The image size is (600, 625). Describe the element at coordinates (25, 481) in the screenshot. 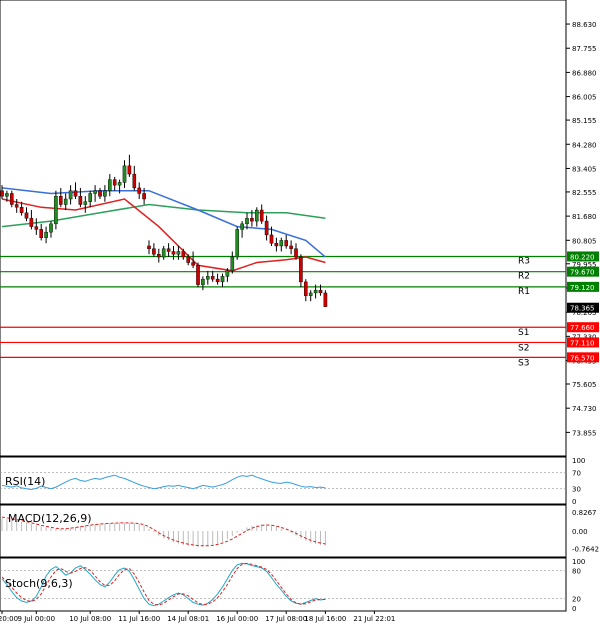

I see `rsi-title: RSI(14)` at that location.